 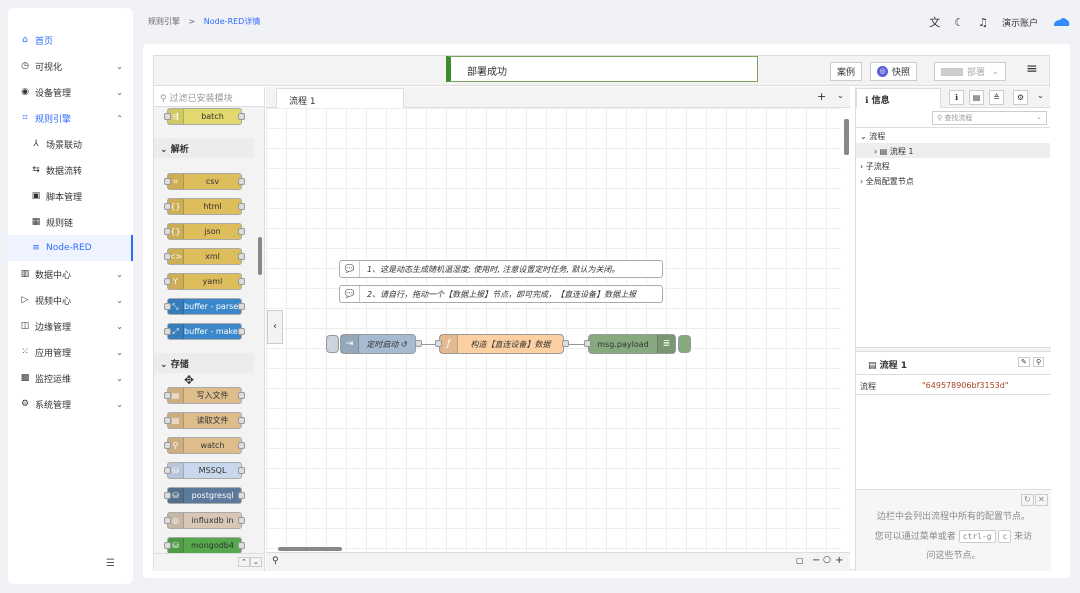 I want to click on monitor-icon: ▩, so click(x=25, y=378).